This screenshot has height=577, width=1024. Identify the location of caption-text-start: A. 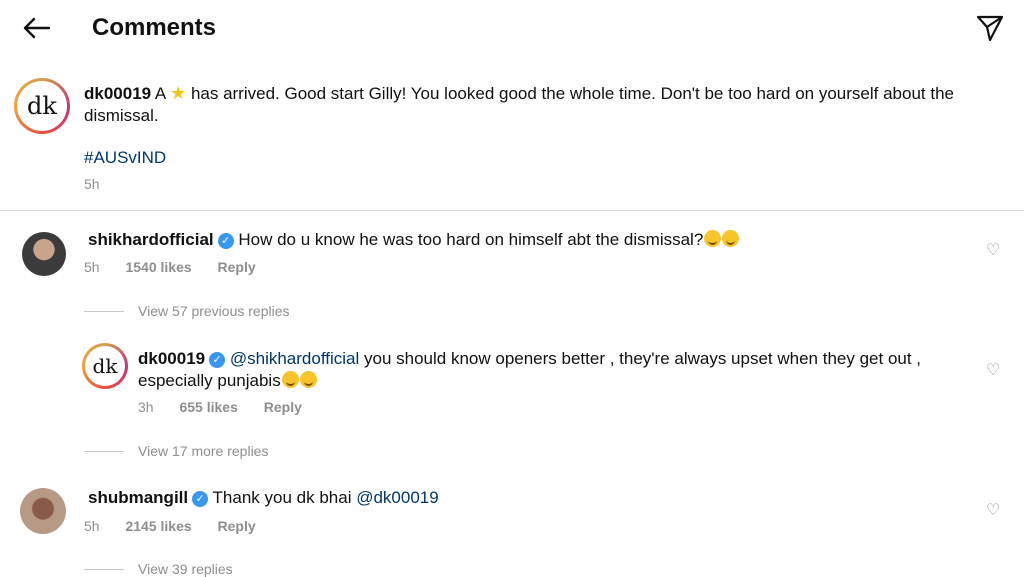
(160, 93).